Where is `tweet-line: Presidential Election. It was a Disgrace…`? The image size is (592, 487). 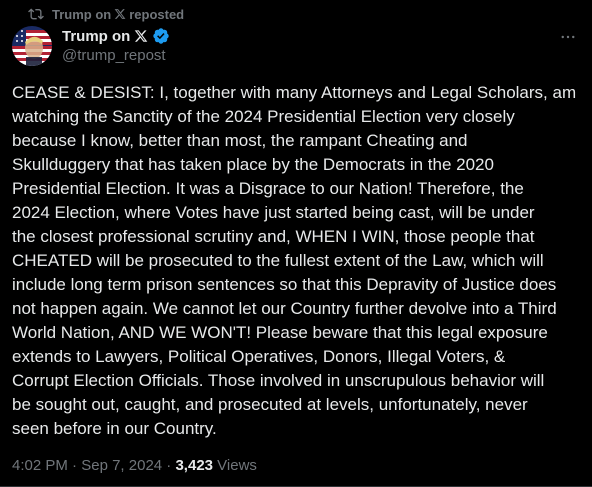
tweet-line: Presidential Election. It was a Disgrace… is located at coordinates (268, 188).